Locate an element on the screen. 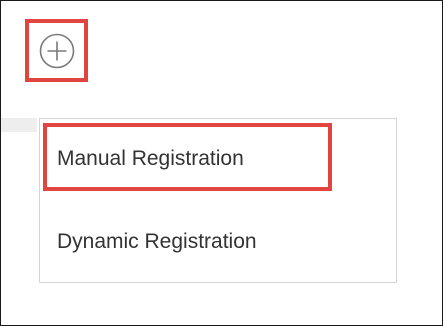 Image resolution: width=443 pixels, height=326 pixels. menu-item-manual-registration: Manual Registration is located at coordinates (150, 159).